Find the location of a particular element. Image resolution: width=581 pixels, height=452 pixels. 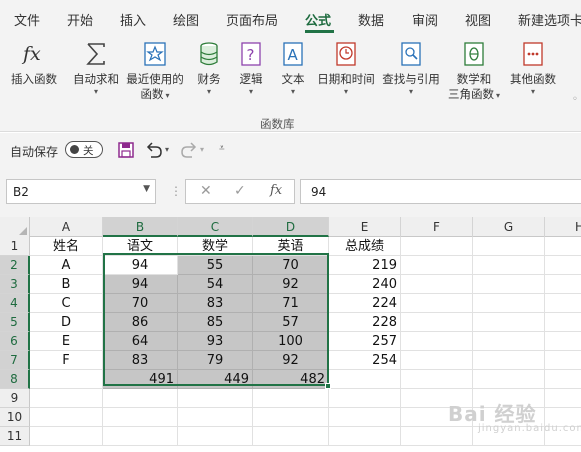

redo-icon is located at coordinates (189, 150).